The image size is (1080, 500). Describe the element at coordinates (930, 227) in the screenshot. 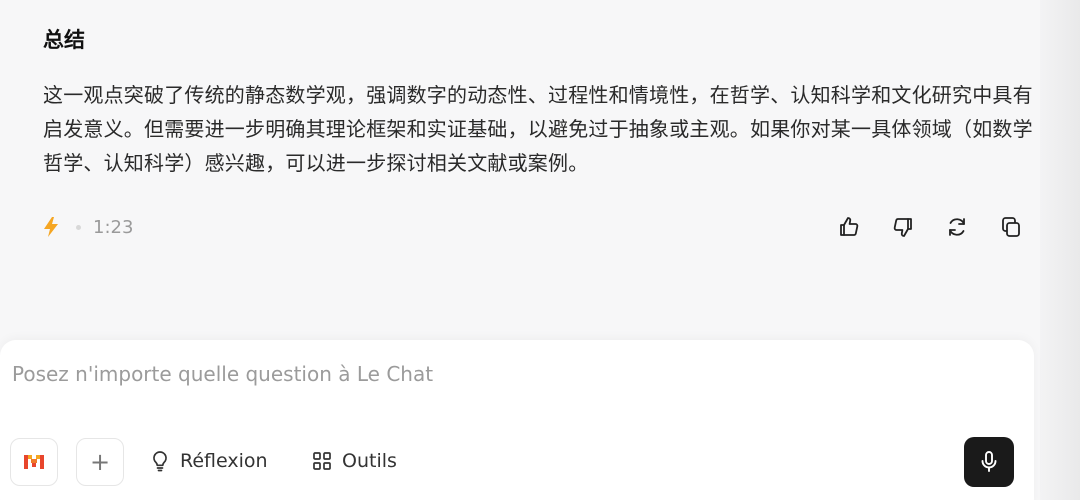

I see `message-actions` at that location.